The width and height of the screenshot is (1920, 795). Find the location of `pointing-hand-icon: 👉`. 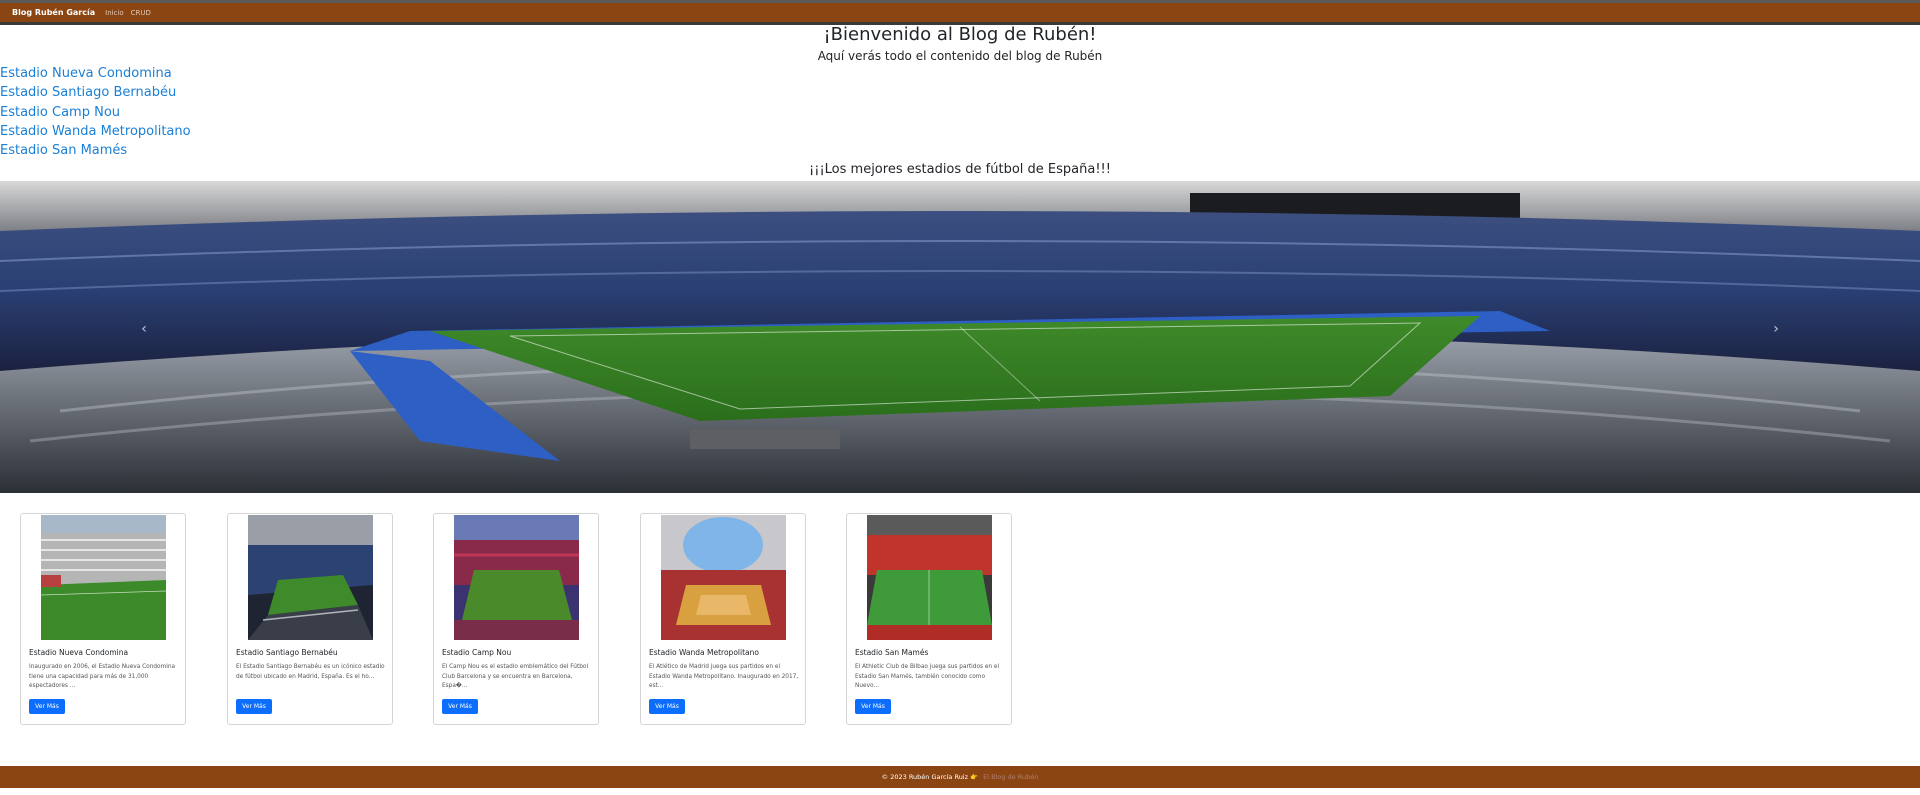

pointing-hand-icon: 👉 is located at coordinates (974, 777).